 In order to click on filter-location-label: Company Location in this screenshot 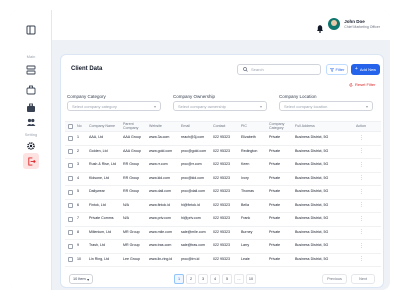, I will do `click(298, 96)`.